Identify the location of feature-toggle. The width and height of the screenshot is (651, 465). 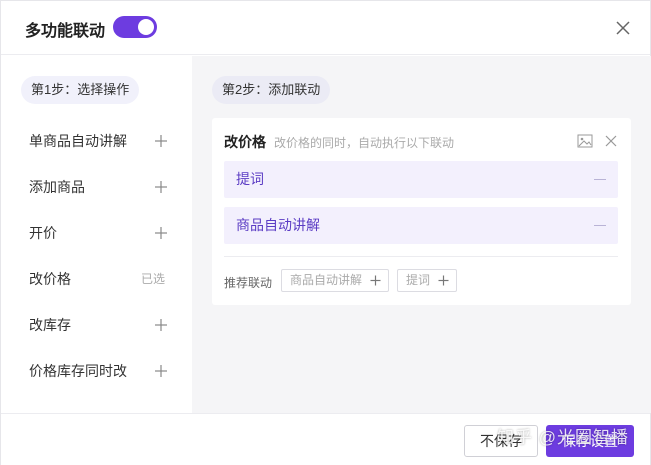
(135, 27).